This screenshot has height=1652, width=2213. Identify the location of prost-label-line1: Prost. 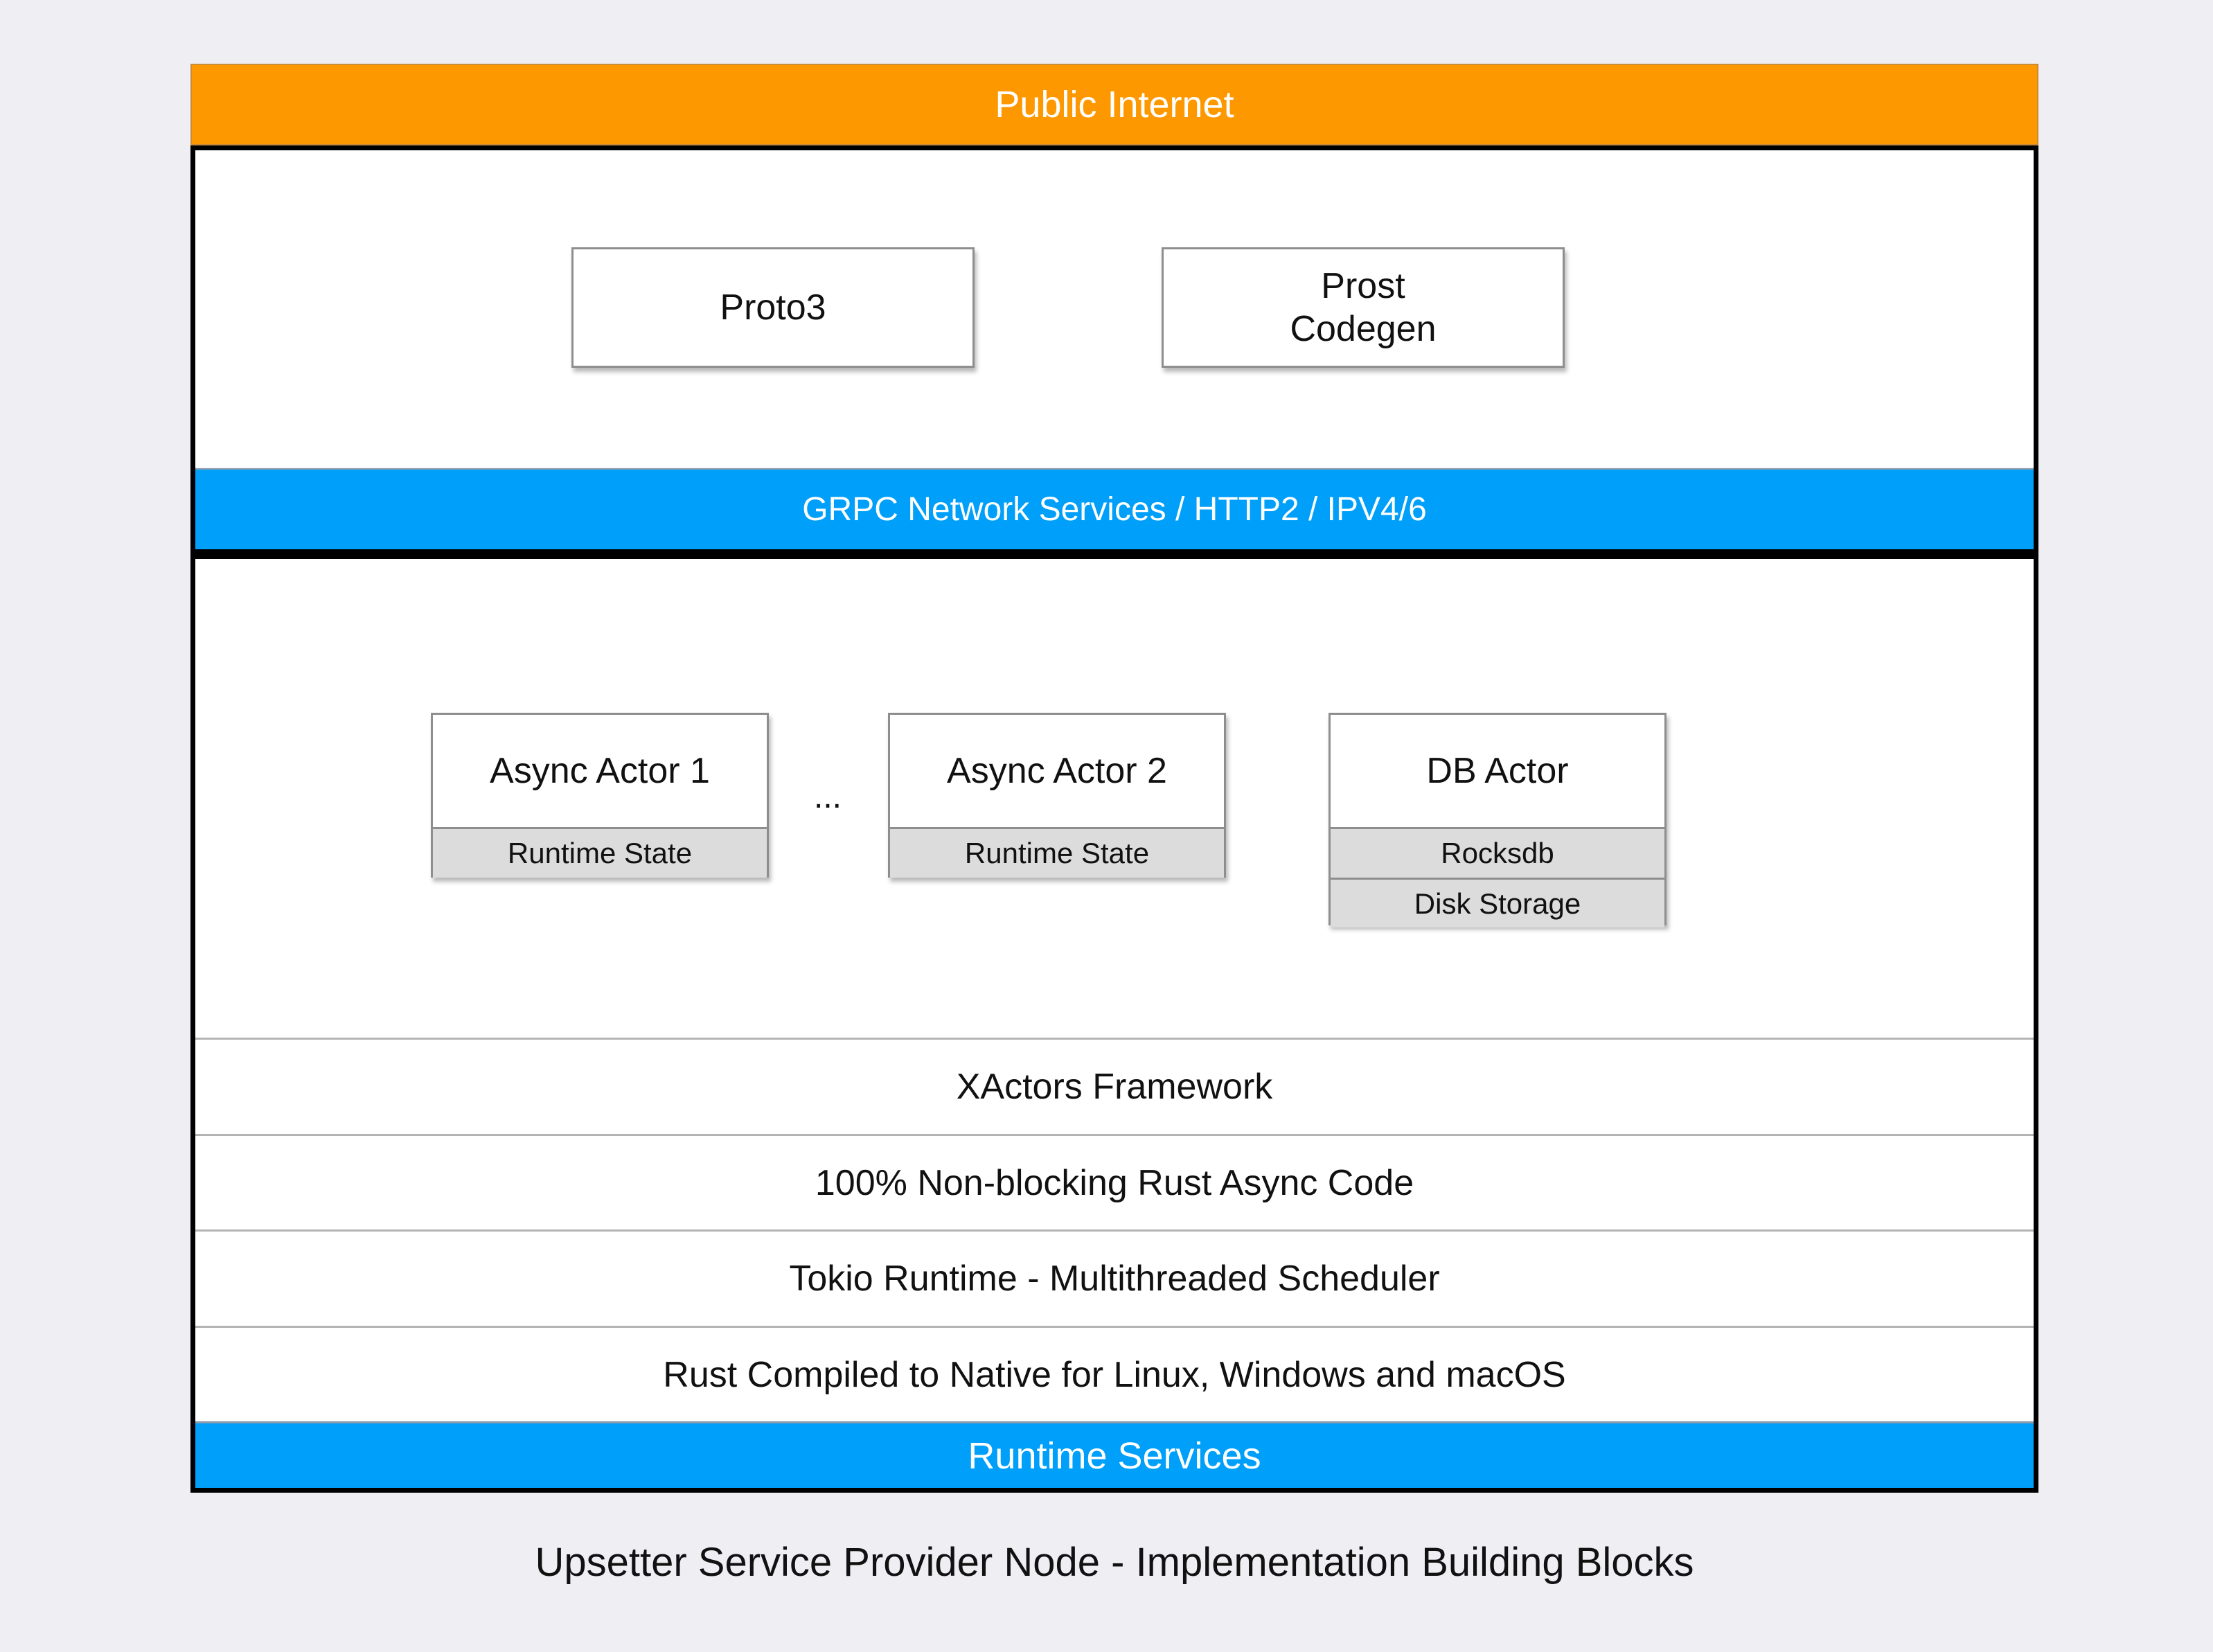
(1363, 285).